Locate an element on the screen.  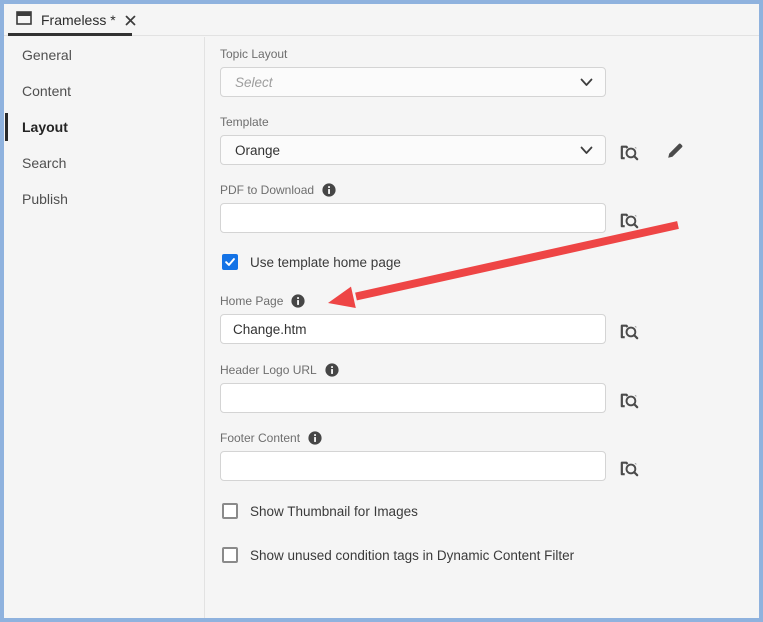
header-logo-url-input is located at coordinates (413, 398).